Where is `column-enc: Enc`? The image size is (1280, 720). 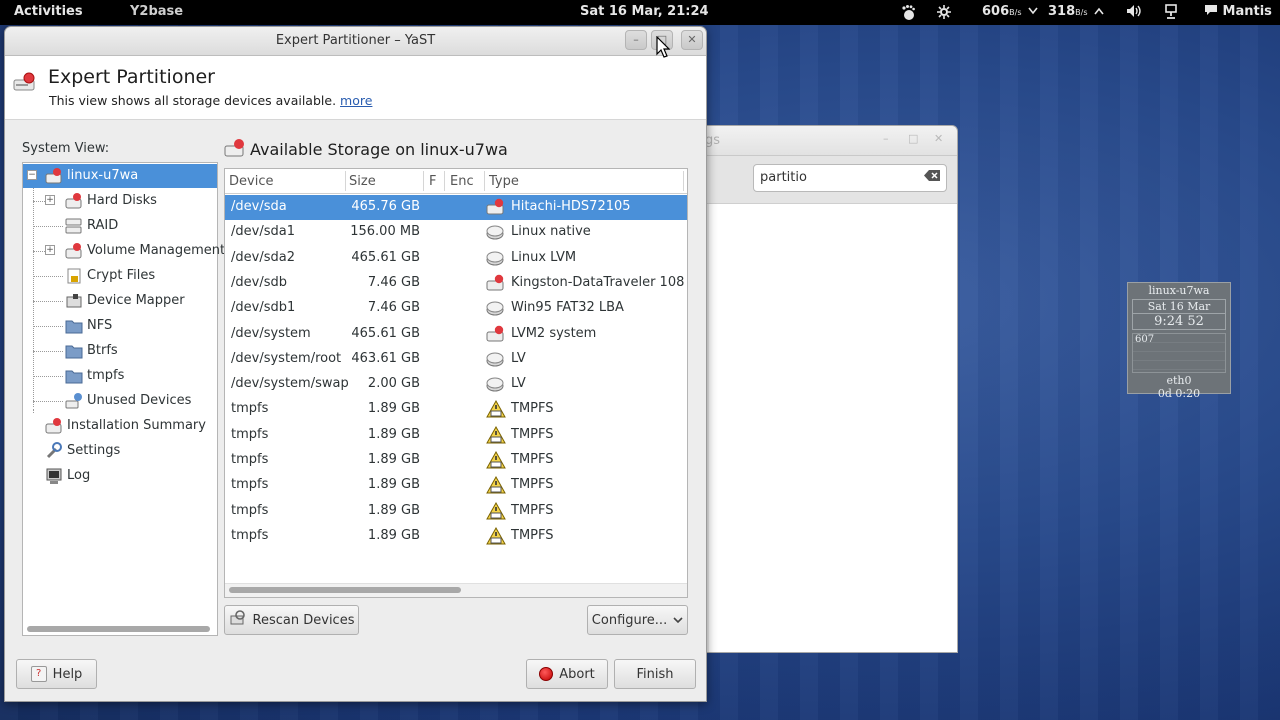 column-enc: Enc is located at coordinates (462, 181).